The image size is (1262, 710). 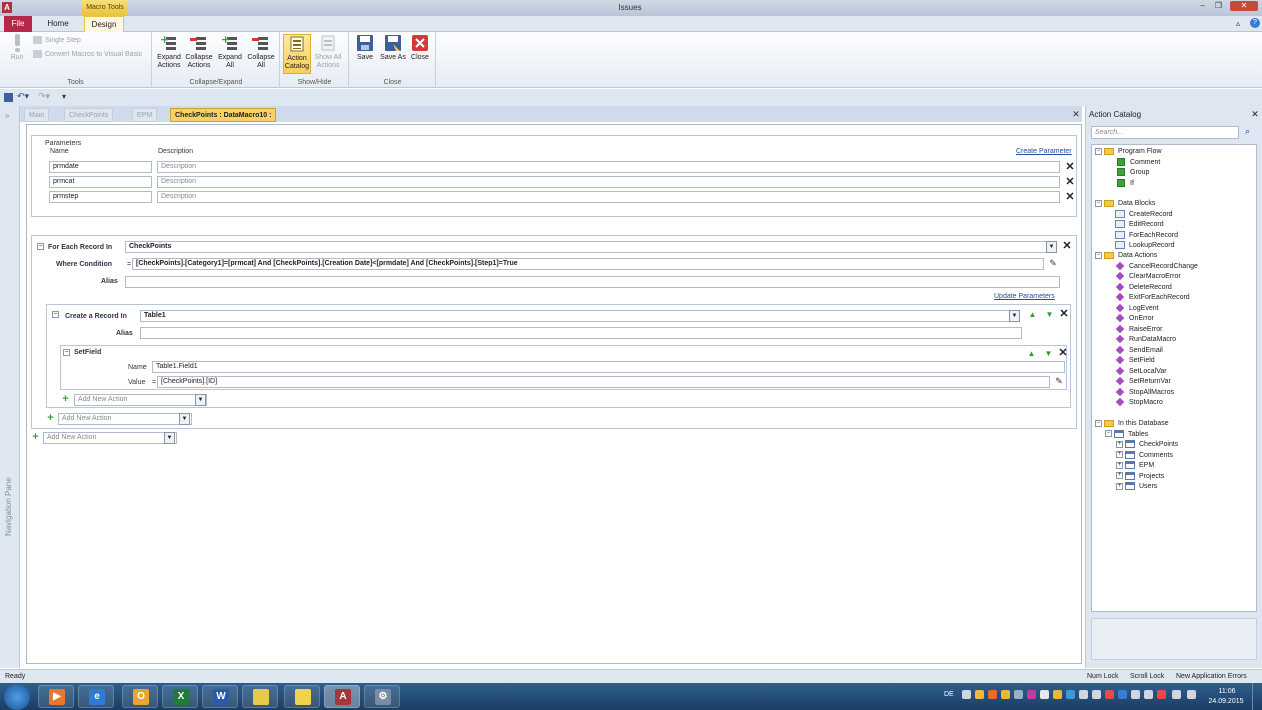 What do you see at coordinates (1048, 353) in the screenshot?
I see `move-down-icon: ▼` at bounding box center [1048, 353].